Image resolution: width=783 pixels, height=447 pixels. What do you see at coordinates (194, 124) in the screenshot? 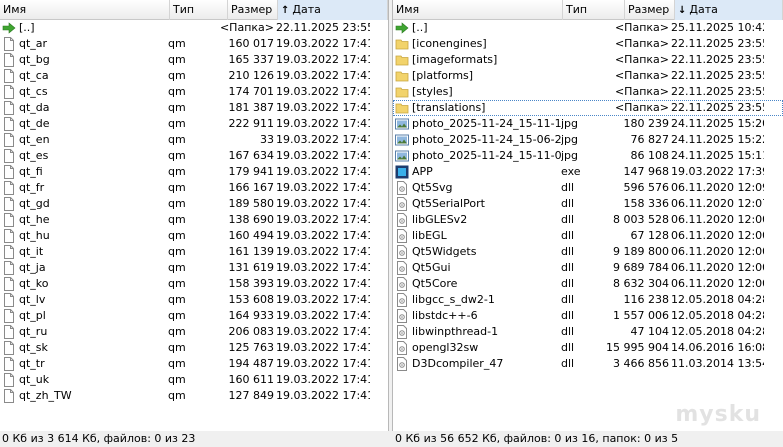
I see `file-row: qt_de qm 222 911 19.03.2022 17:41` at bounding box center [194, 124].